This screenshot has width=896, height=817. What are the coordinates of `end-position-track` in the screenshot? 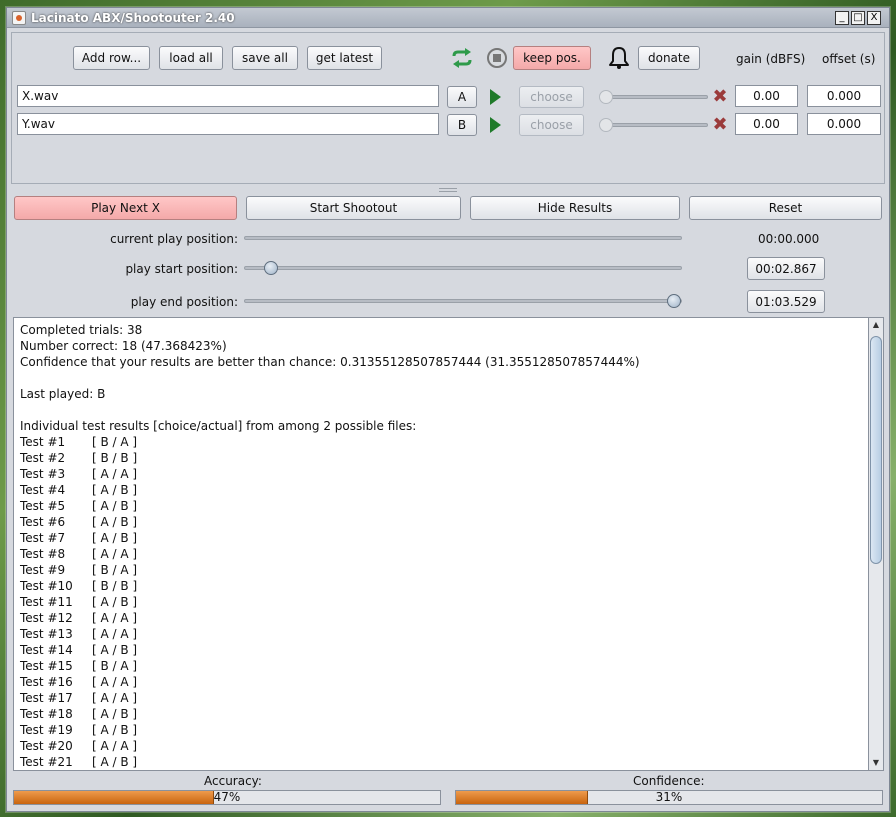 It's located at (463, 301).